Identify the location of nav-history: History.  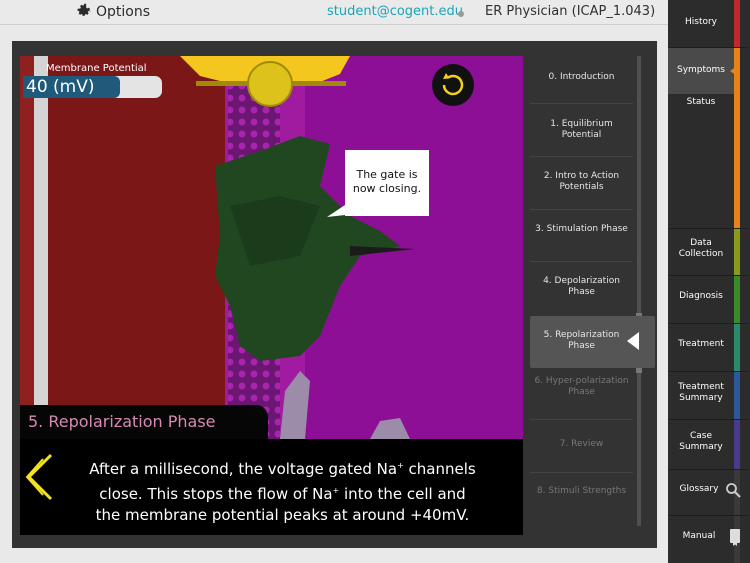
(701, 22).